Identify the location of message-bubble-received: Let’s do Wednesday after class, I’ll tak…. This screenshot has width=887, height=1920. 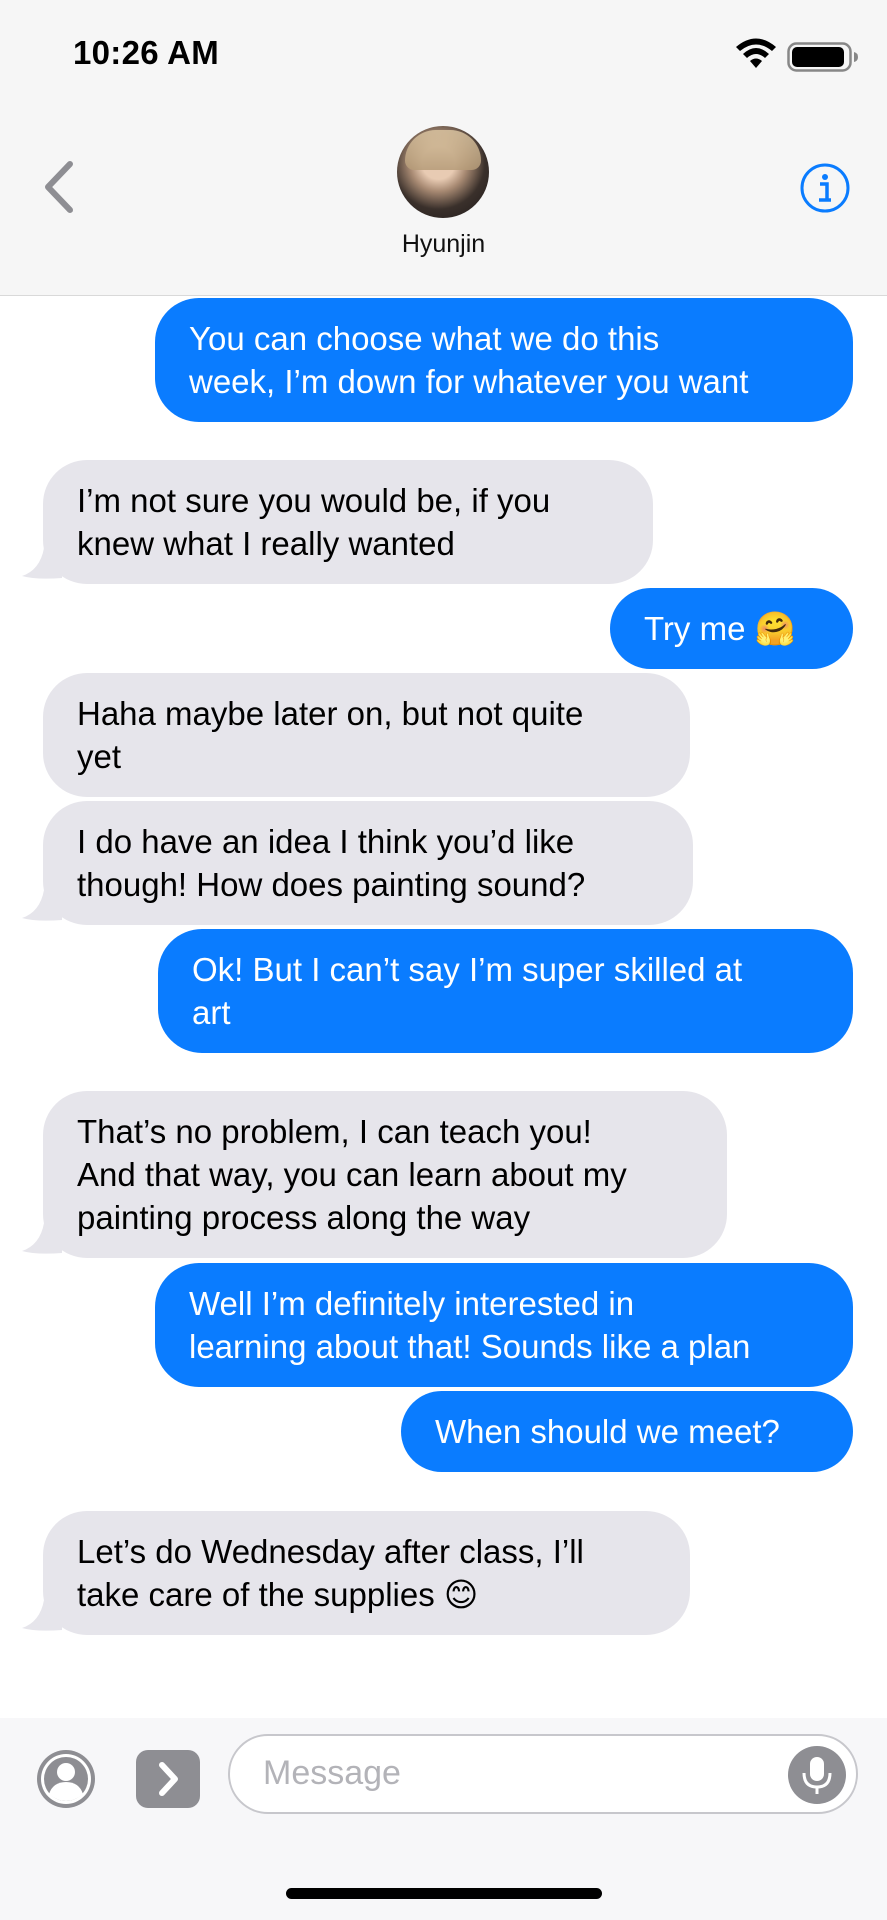
(366, 1573).